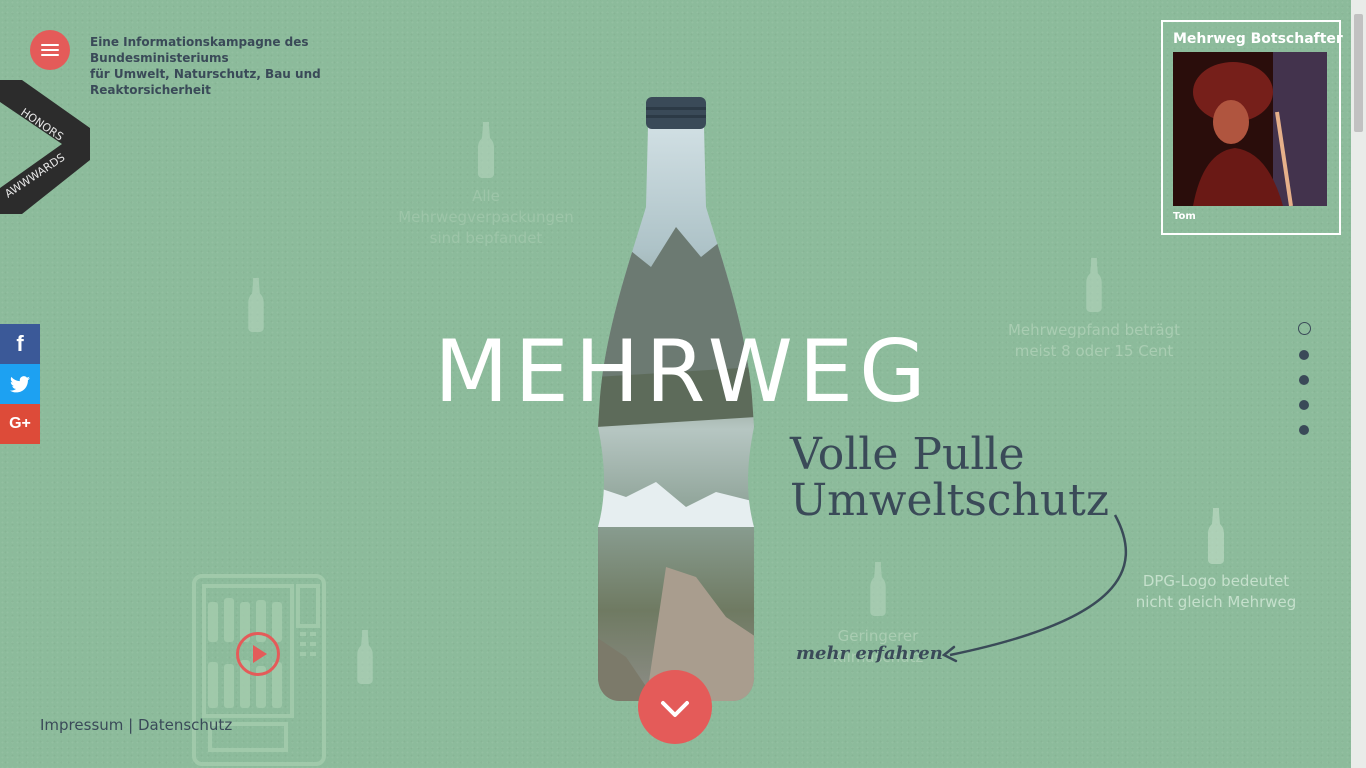 The image size is (1366, 768). What do you see at coordinates (683, 372) in the screenshot?
I see `hero-title: MEHRWEG` at bounding box center [683, 372].